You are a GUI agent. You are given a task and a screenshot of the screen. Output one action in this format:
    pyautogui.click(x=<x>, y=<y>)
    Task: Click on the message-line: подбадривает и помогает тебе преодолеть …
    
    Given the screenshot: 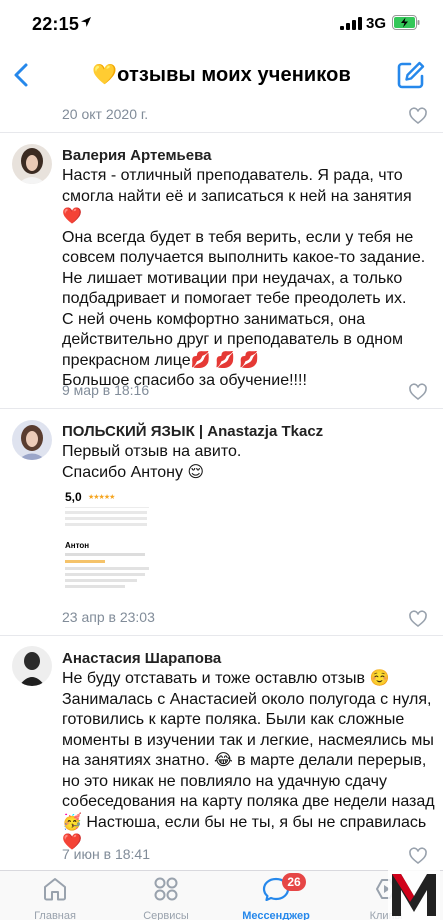 What is the action you would take?
    pyautogui.click(x=234, y=298)
    